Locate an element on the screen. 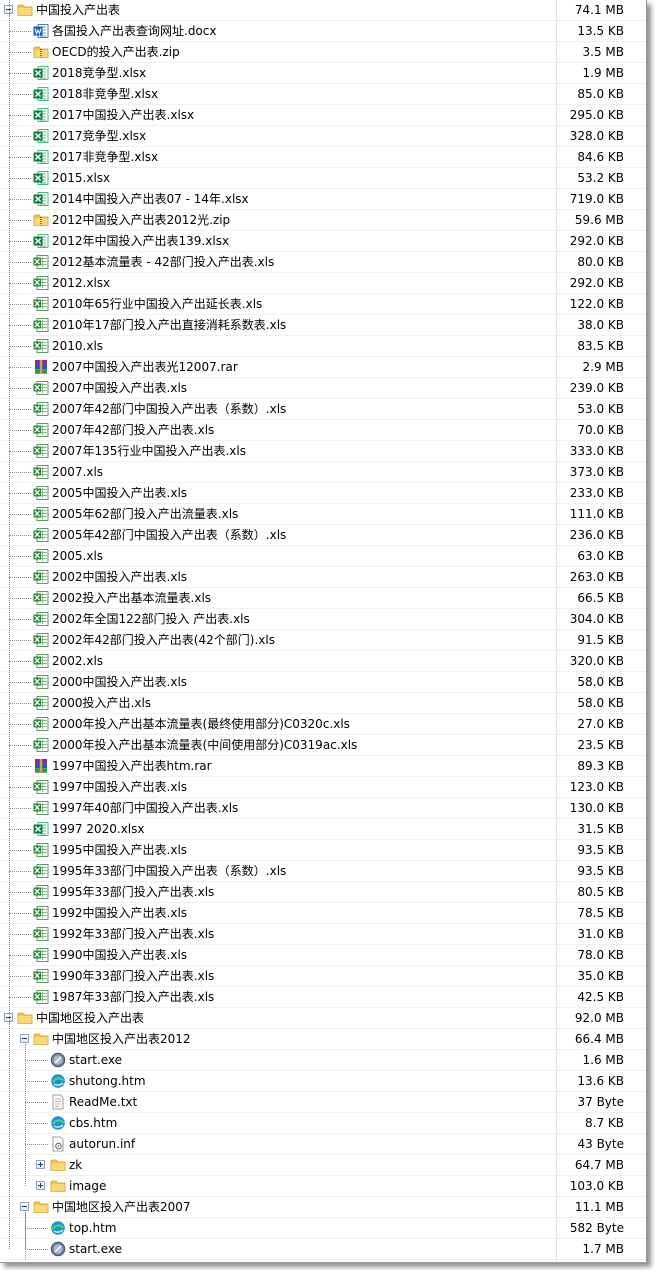 This screenshot has width=655, height=1270. folder-row: 中国投入产出表 74.1 MB is located at coordinates (323, 10).